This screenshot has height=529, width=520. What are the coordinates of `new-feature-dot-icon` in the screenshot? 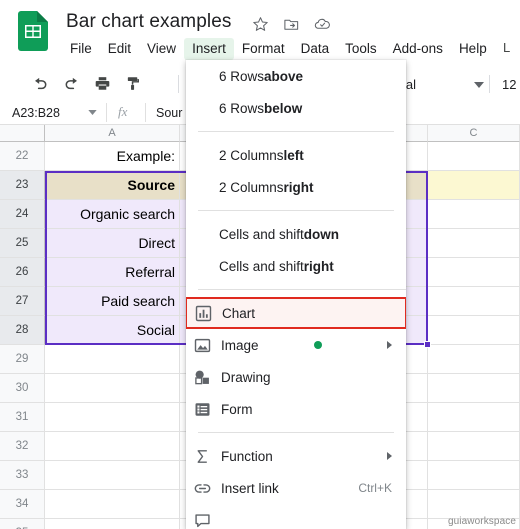 It's located at (318, 345).